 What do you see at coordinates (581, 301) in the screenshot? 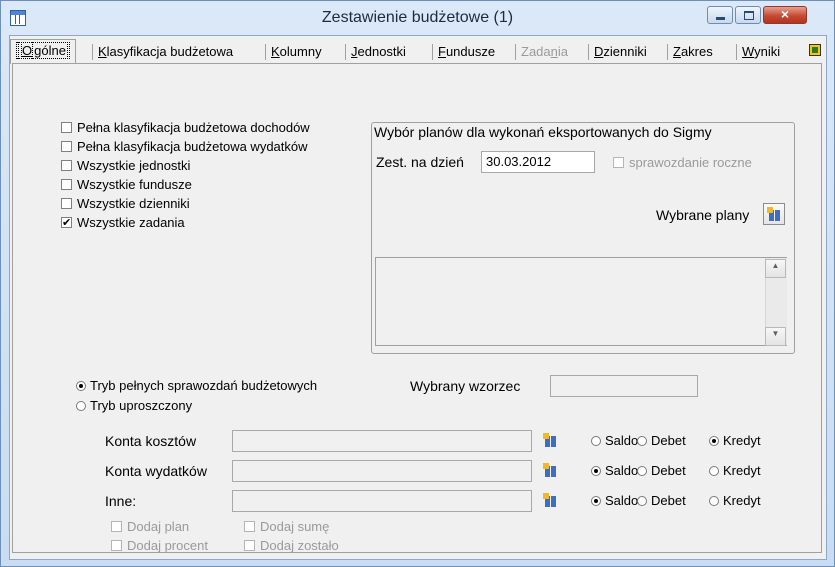
I see `plans-listbox` at bounding box center [581, 301].